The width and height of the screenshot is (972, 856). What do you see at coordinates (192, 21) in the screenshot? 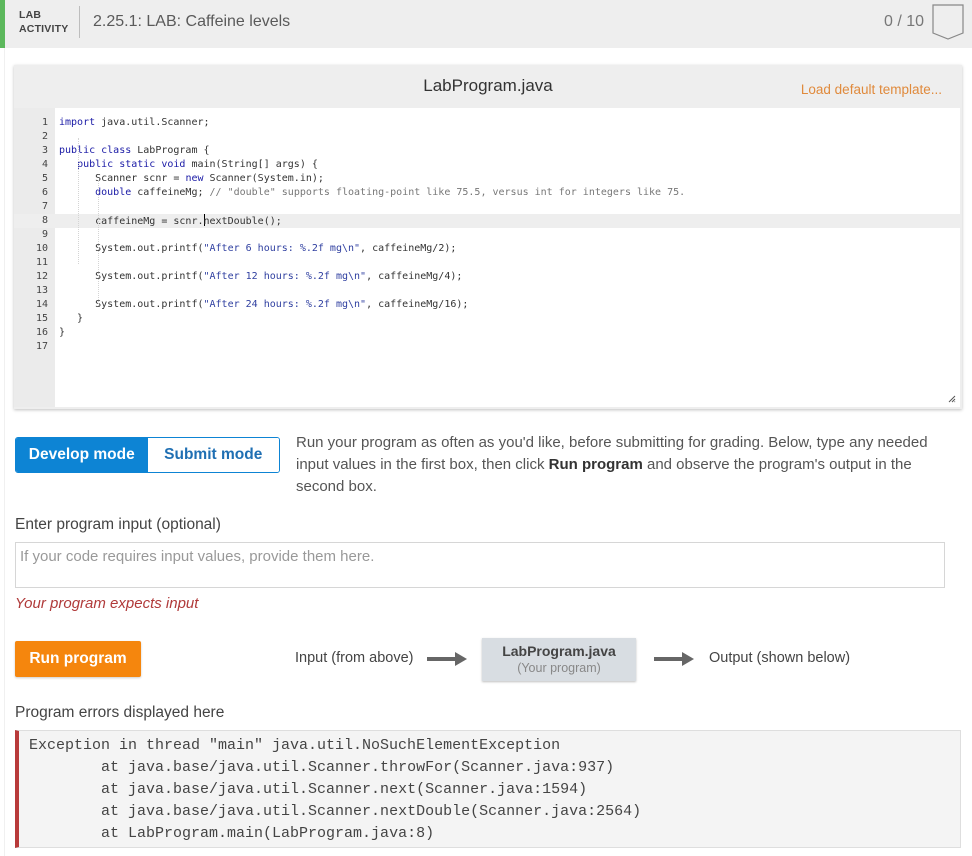
I see `activity-title: 2.25.1: LAB: Caffeine levels` at bounding box center [192, 21].